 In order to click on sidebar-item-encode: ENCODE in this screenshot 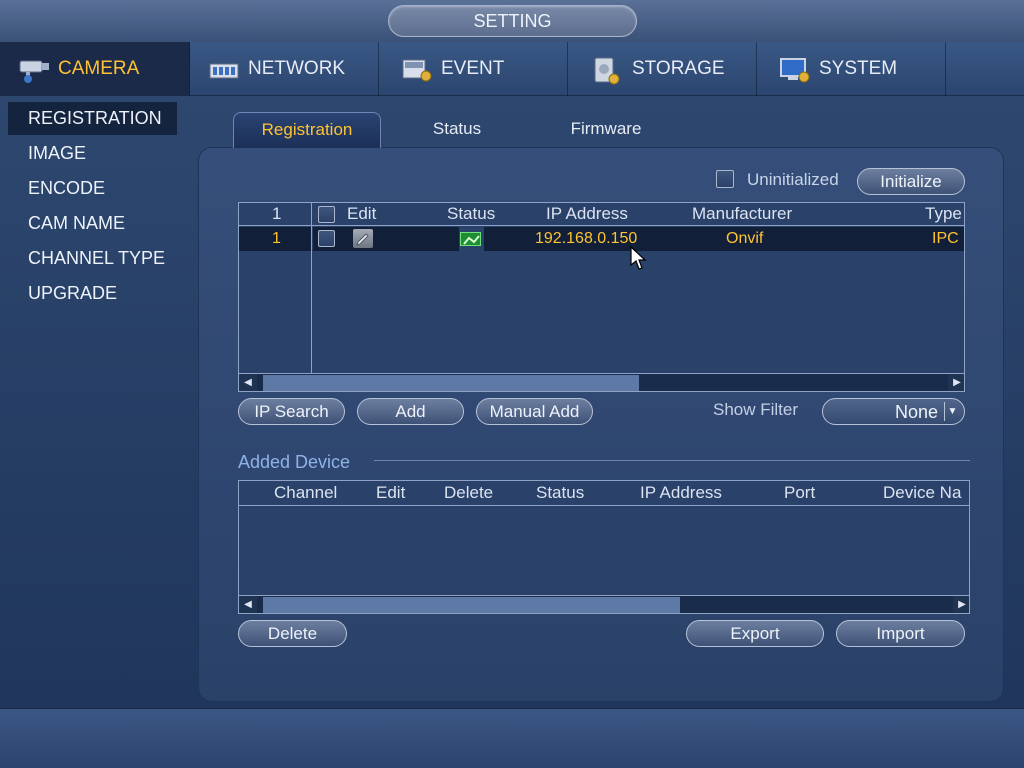, I will do `click(92, 188)`.